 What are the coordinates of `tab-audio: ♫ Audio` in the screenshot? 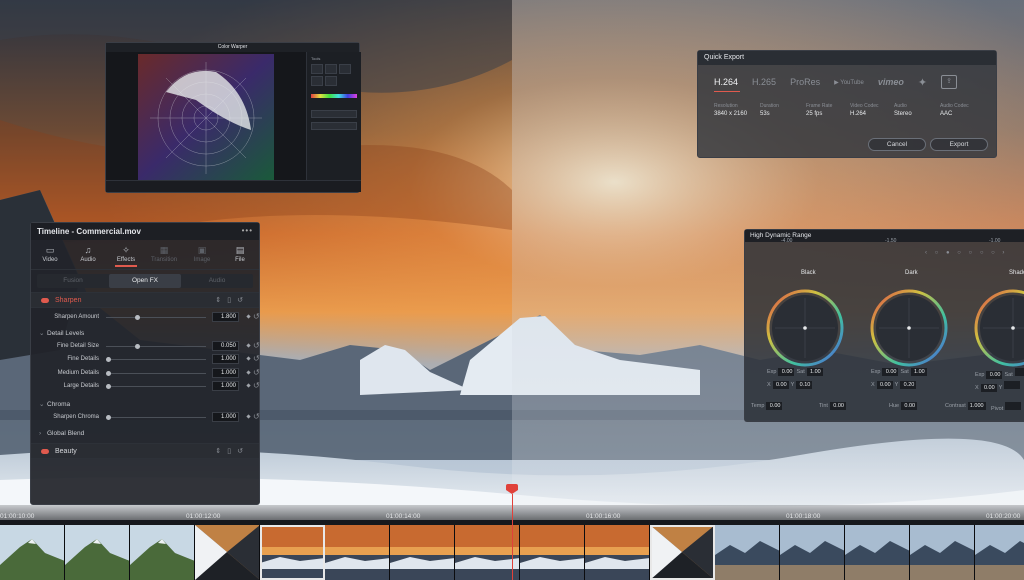 It's located at (88, 254).